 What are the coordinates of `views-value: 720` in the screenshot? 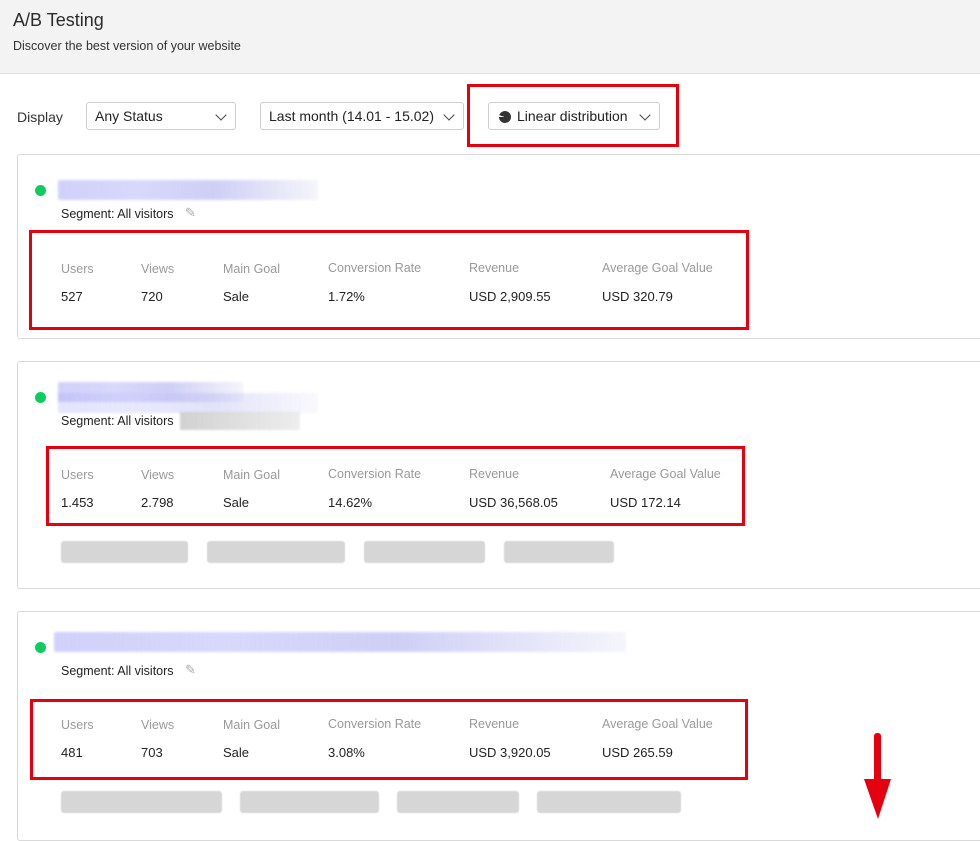 It's located at (152, 296).